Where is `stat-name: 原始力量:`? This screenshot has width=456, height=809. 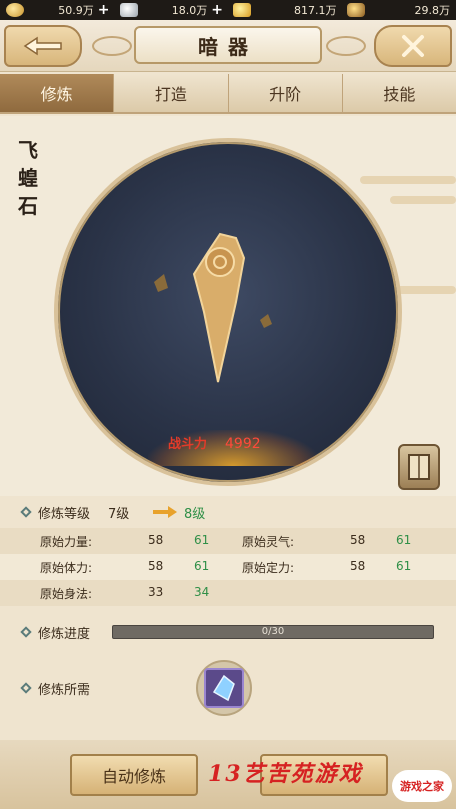 stat-name: 原始力量: is located at coordinates (66, 541).